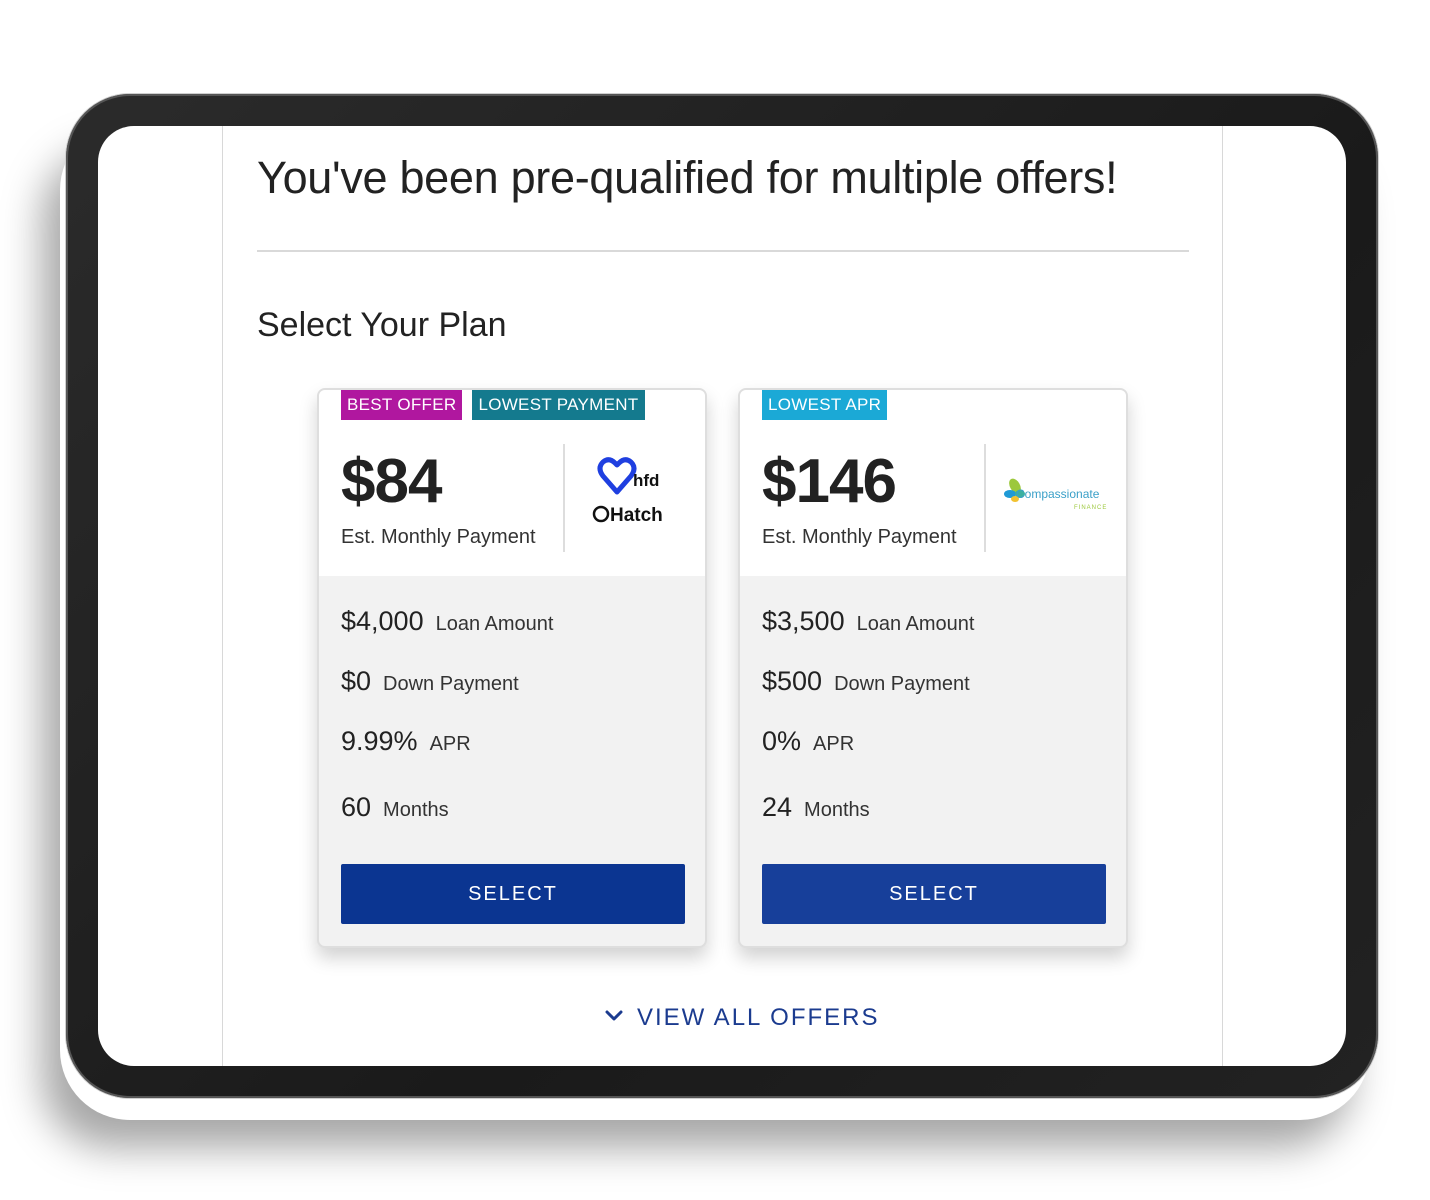  What do you see at coordinates (382, 621) in the screenshot?
I see `loan-amount-value: $4,000` at bounding box center [382, 621].